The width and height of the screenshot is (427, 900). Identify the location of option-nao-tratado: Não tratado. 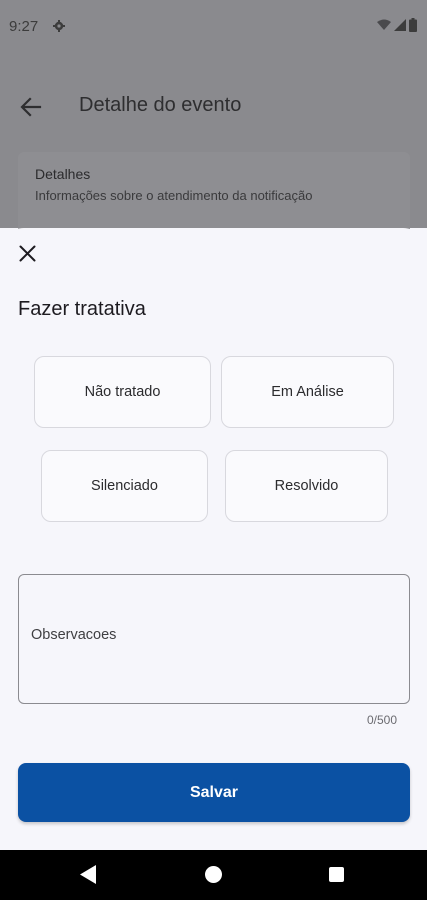
(122, 392).